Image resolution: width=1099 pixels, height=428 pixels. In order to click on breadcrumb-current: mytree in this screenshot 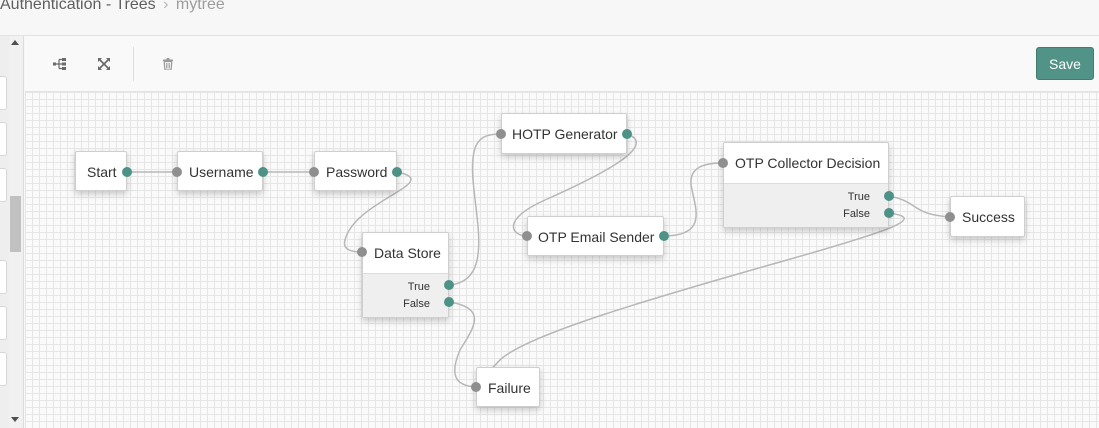, I will do `click(200, 6)`.